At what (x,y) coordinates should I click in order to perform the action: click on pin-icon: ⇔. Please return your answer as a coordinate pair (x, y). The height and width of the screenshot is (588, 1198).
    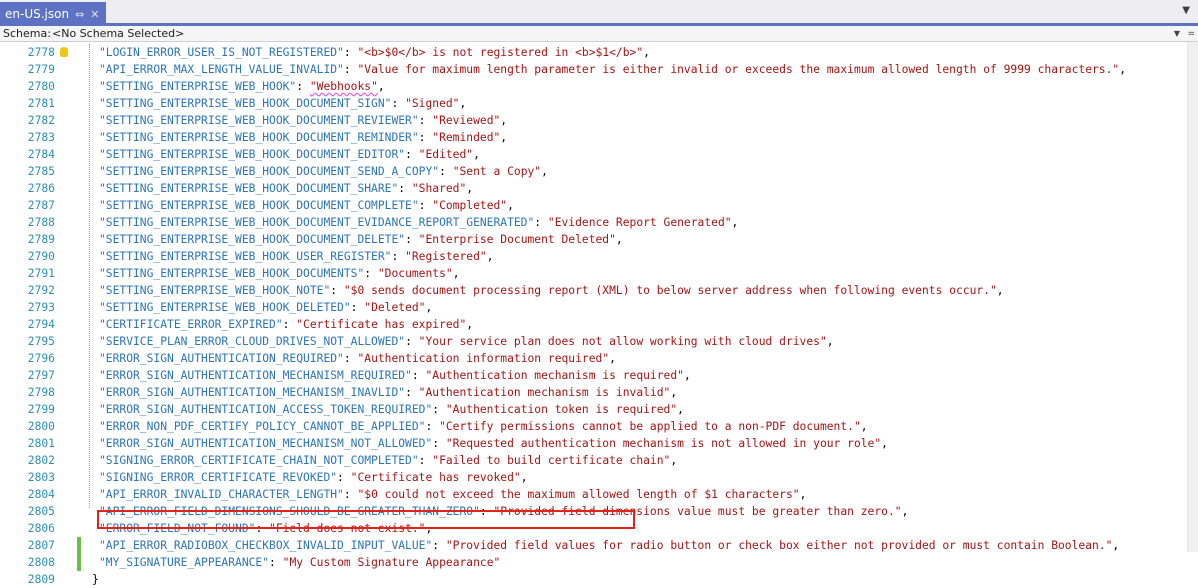
    Looking at the image, I should click on (79, 14).